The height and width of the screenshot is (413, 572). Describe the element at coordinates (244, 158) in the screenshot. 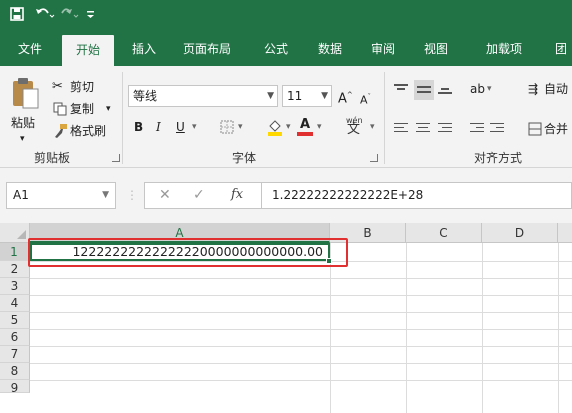

I see `font-group-label: 字体` at that location.